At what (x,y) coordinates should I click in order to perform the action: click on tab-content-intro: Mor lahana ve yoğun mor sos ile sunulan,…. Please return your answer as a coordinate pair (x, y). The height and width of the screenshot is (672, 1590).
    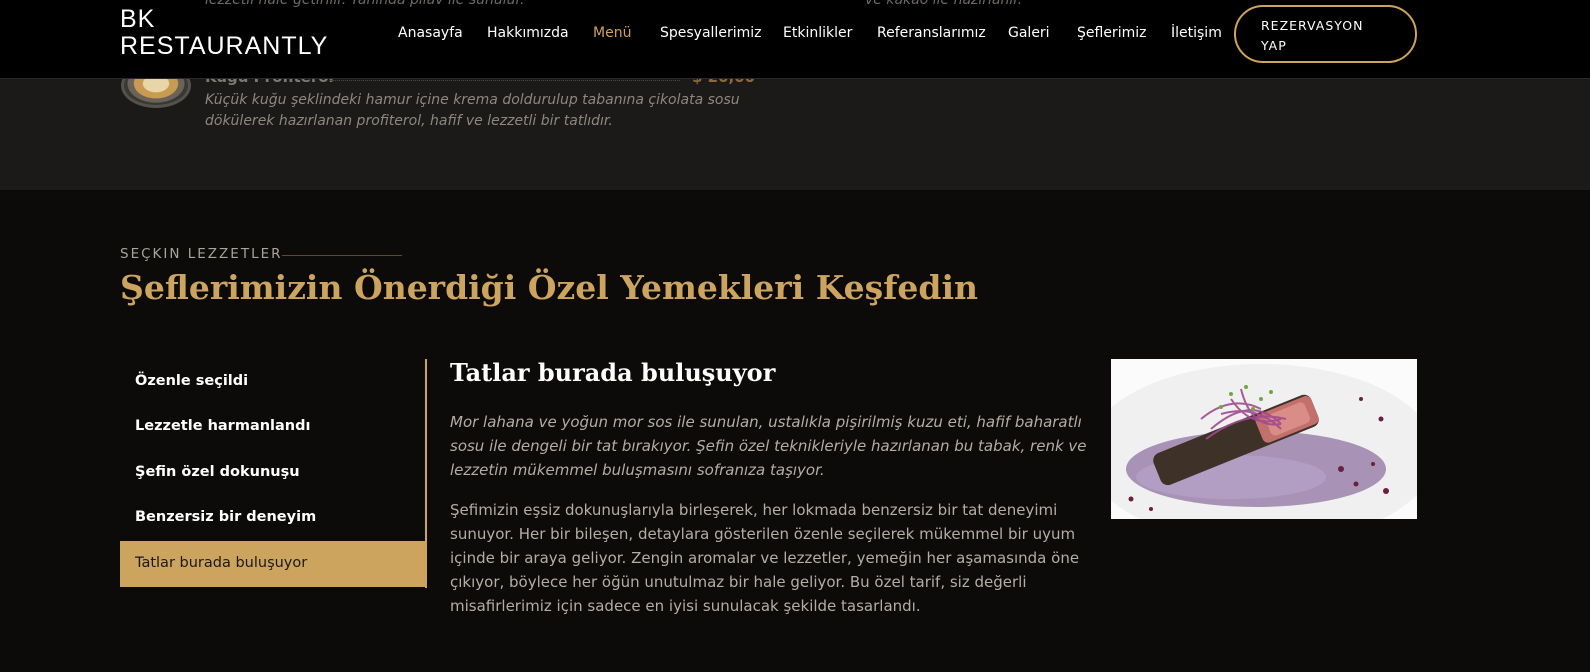
    Looking at the image, I should click on (768, 446).